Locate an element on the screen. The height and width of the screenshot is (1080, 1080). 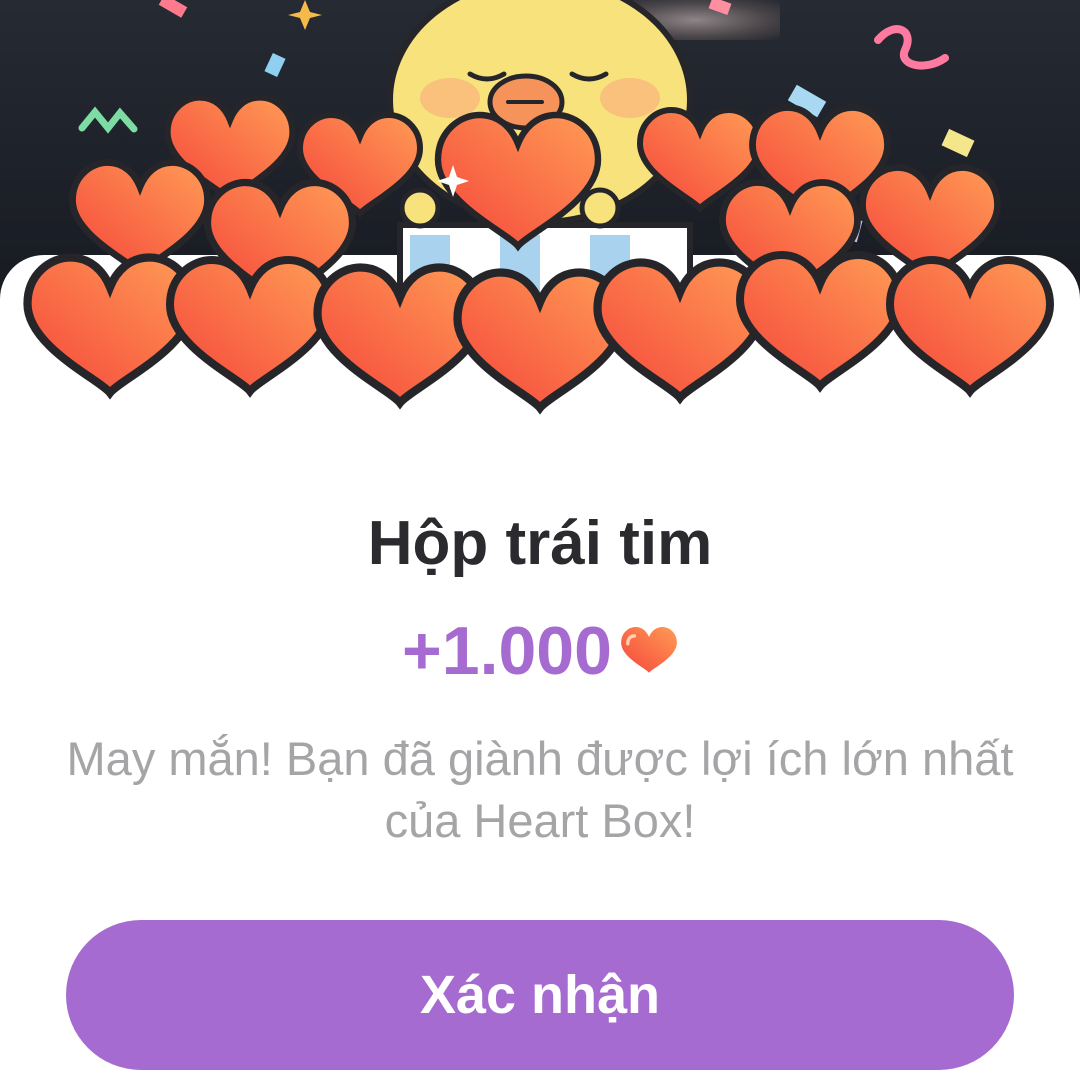
heart-icon is located at coordinates (649, 650).